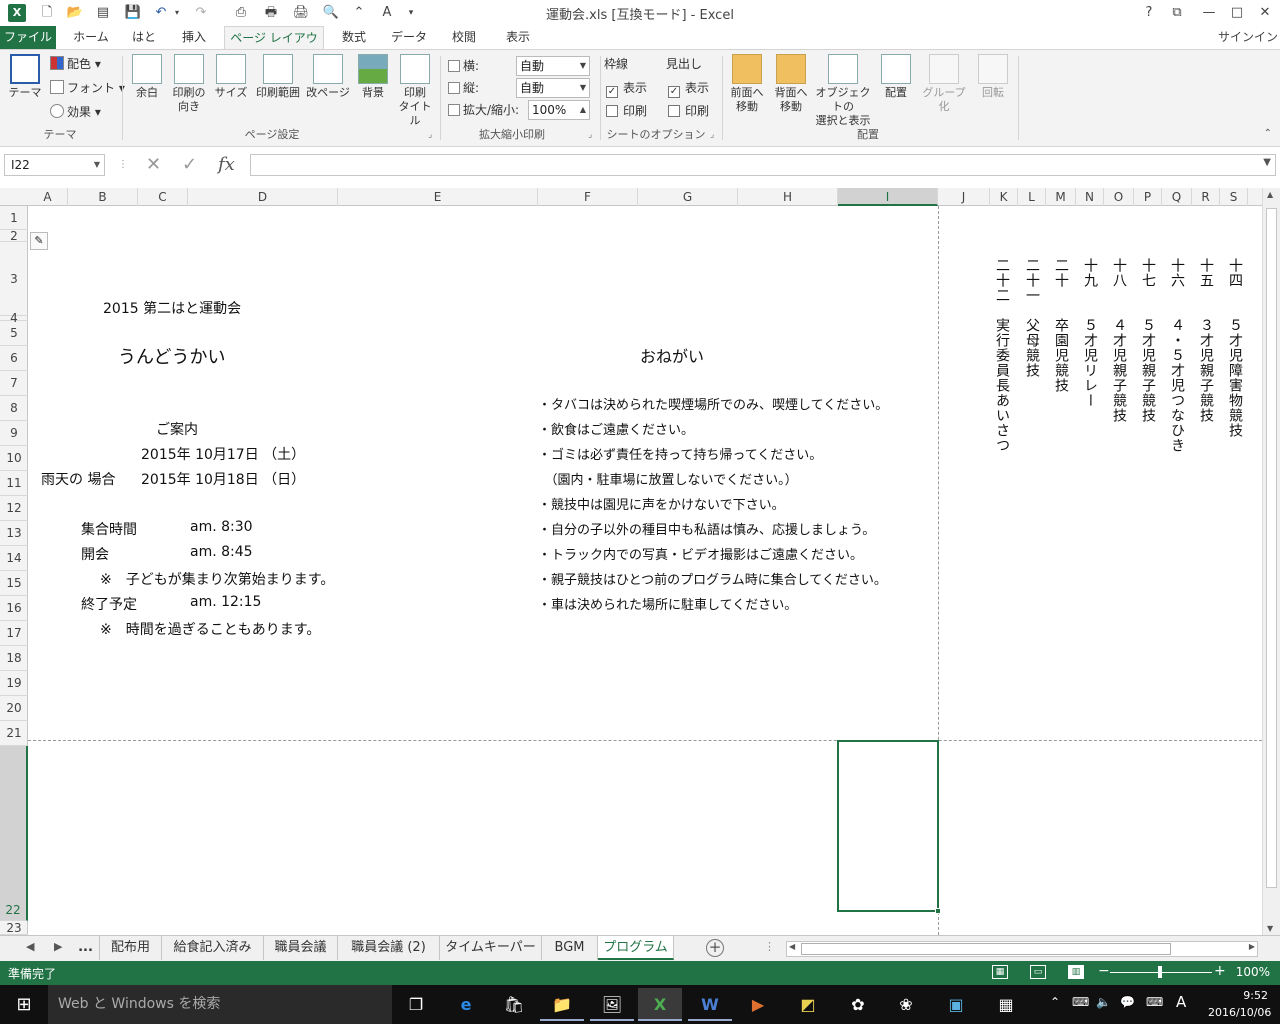 This screenshot has height=1024, width=1280. Describe the element at coordinates (221, 552) in the screenshot. I see `cell-d14: am. 8:45` at that location.